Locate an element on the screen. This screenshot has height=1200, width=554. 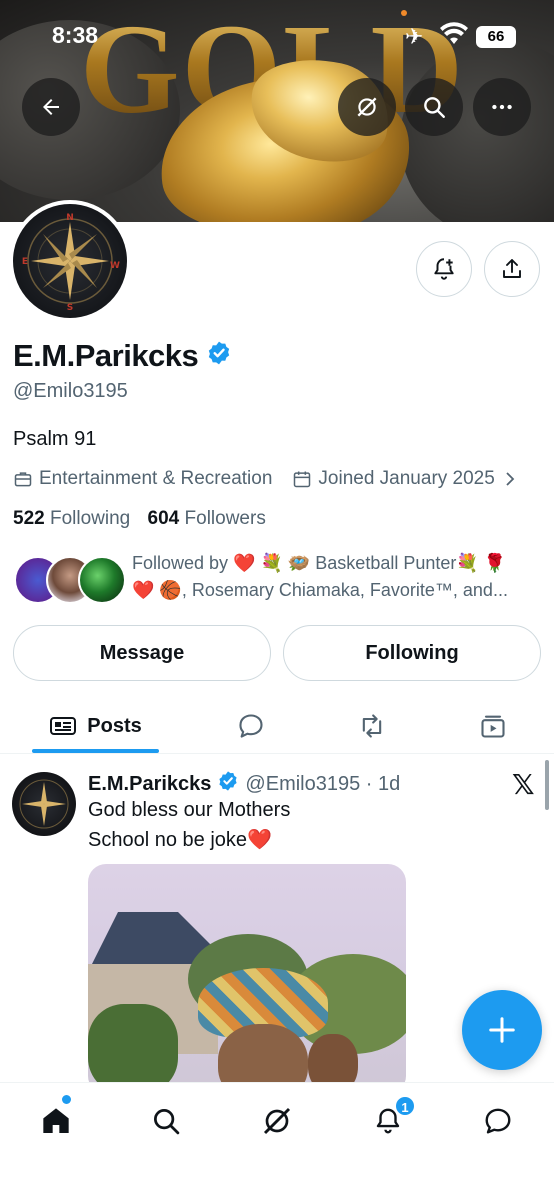
messages-icon is located at coordinates (498, 1121).